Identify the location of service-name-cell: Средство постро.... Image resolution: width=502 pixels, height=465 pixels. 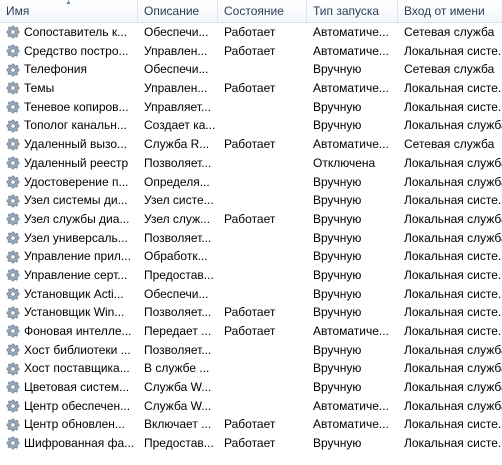
(69, 51).